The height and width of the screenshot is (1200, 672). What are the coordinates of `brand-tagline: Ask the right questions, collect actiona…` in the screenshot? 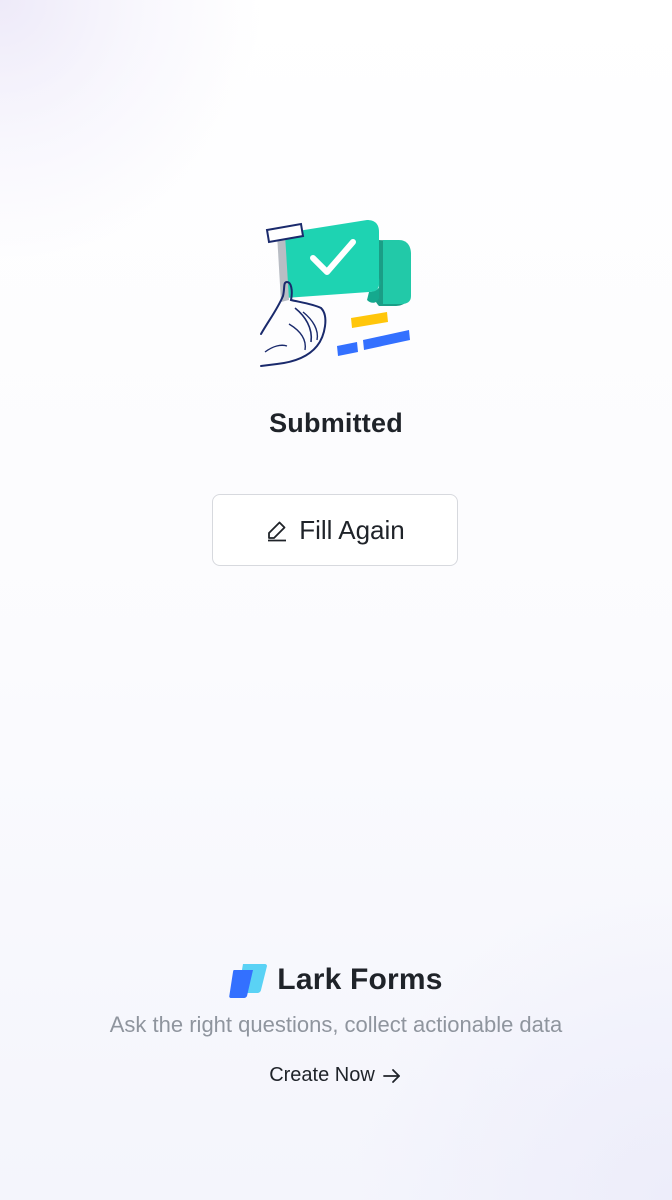 It's located at (336, 1024).